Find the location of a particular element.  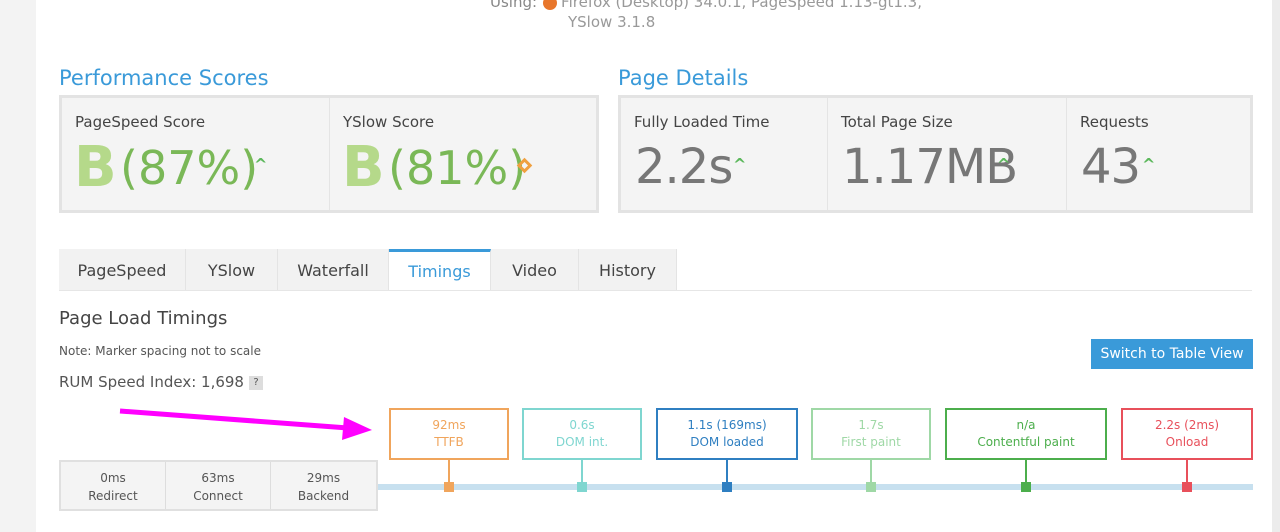

phase-value: 0ms is located at coordinates (113, 478).